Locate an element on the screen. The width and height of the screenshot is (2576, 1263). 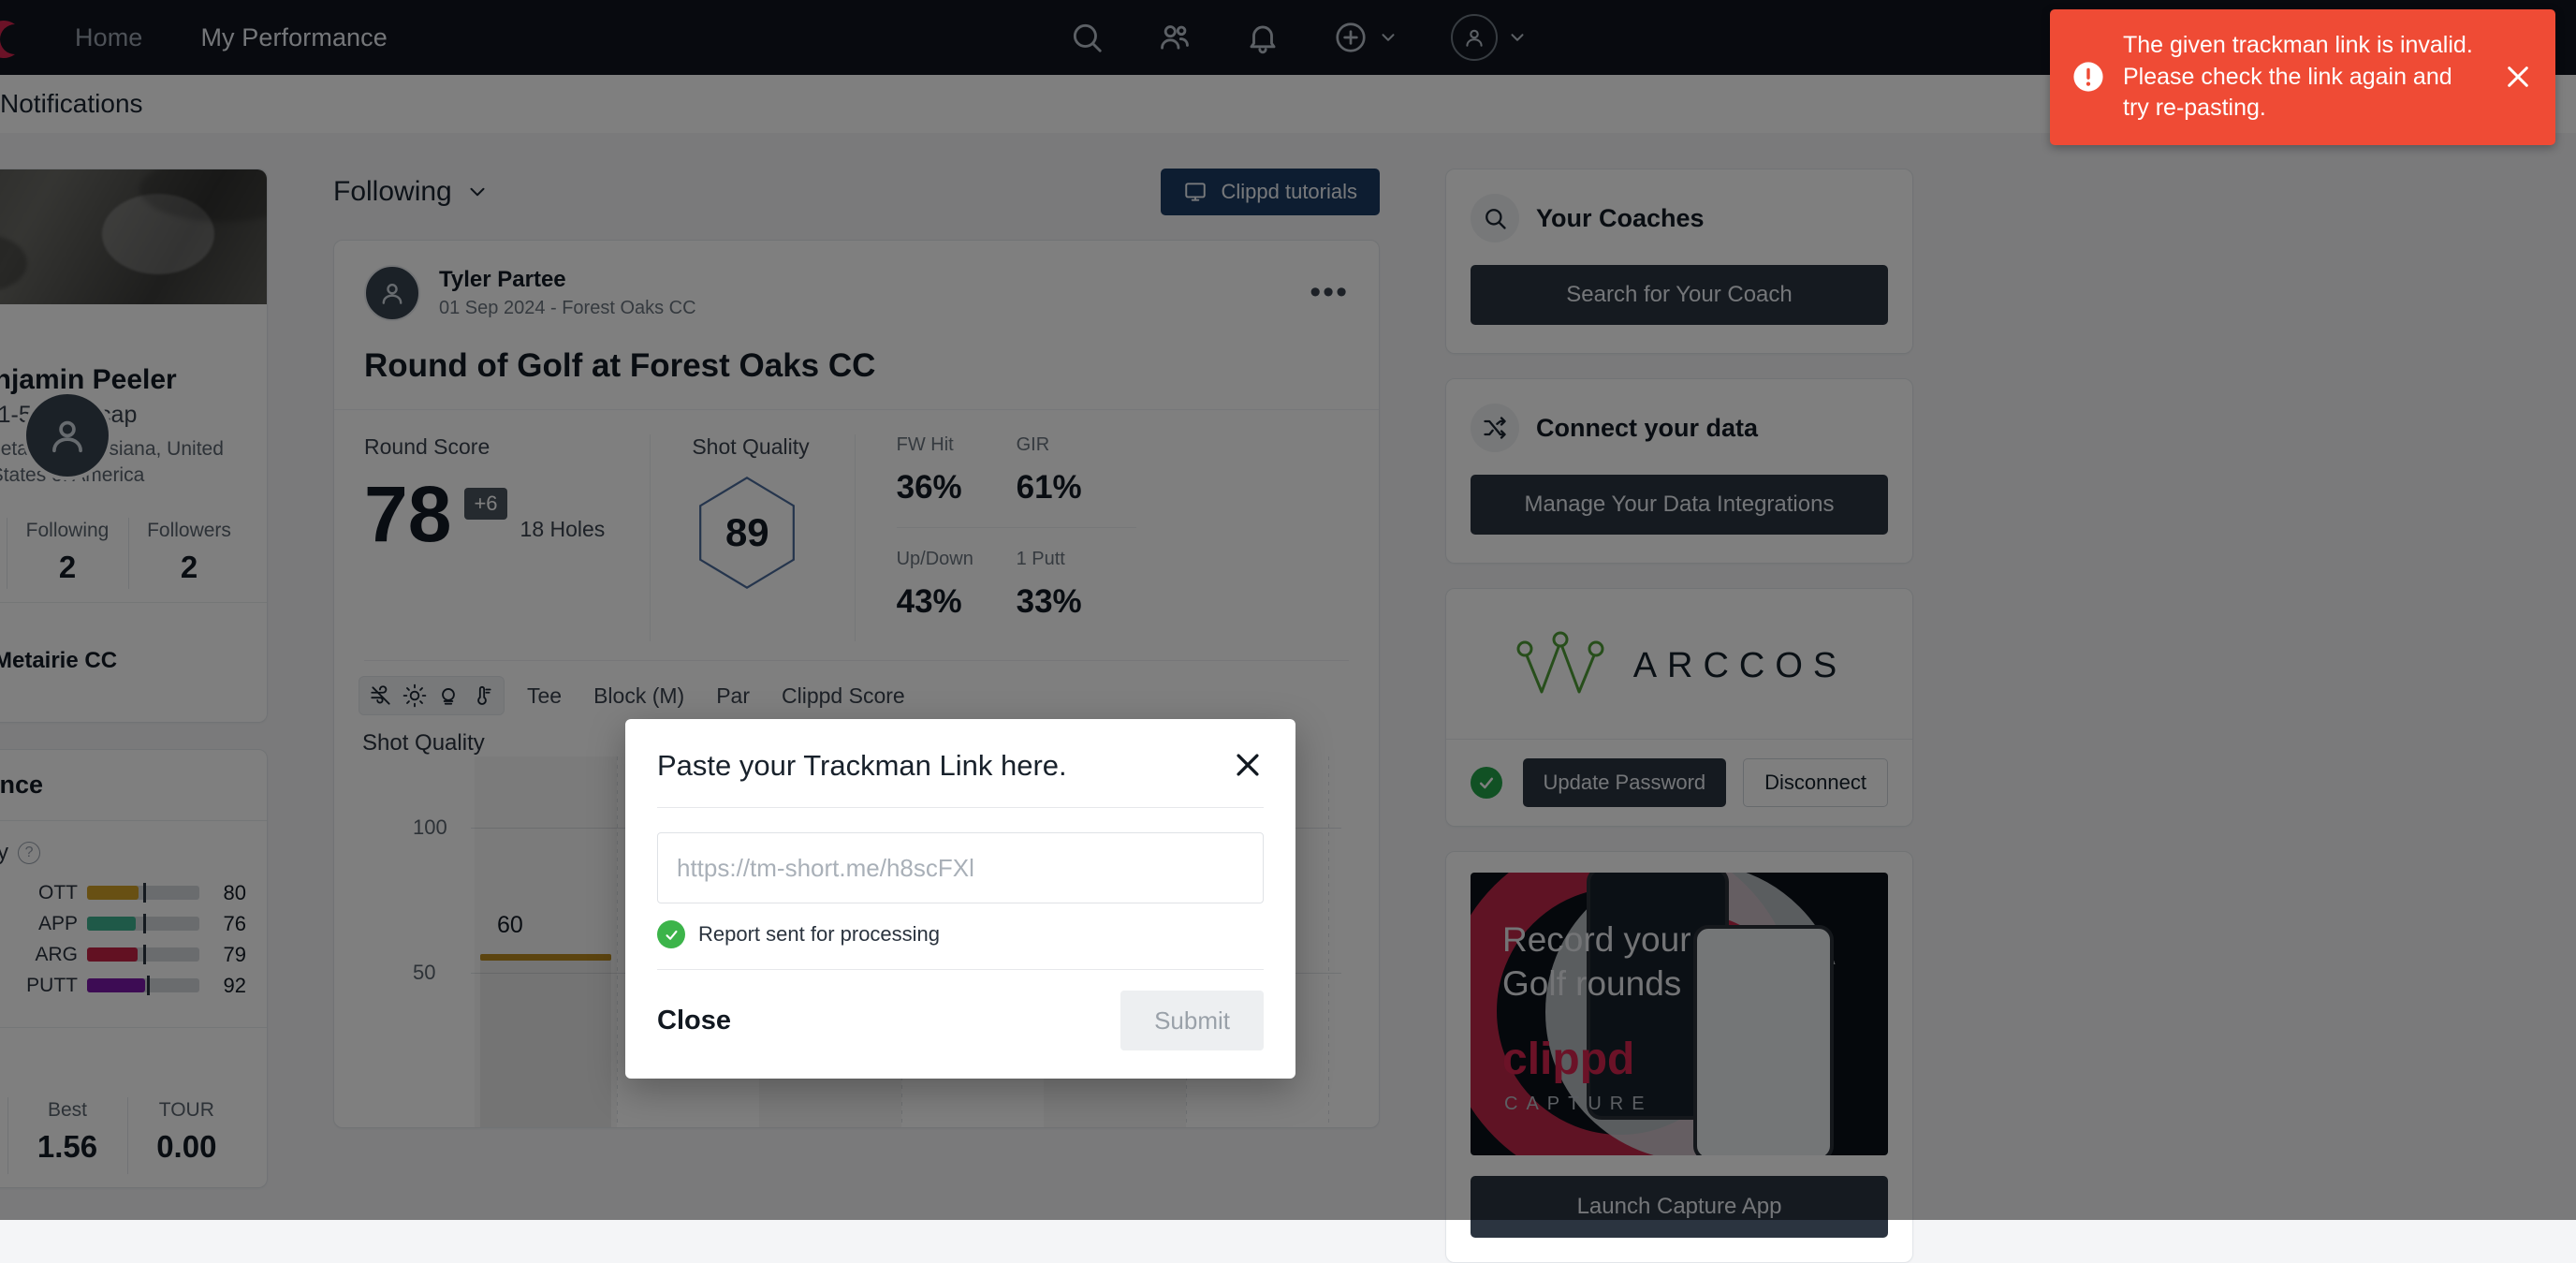
modal-close-button: Close is located at coordinates (694, 1021).